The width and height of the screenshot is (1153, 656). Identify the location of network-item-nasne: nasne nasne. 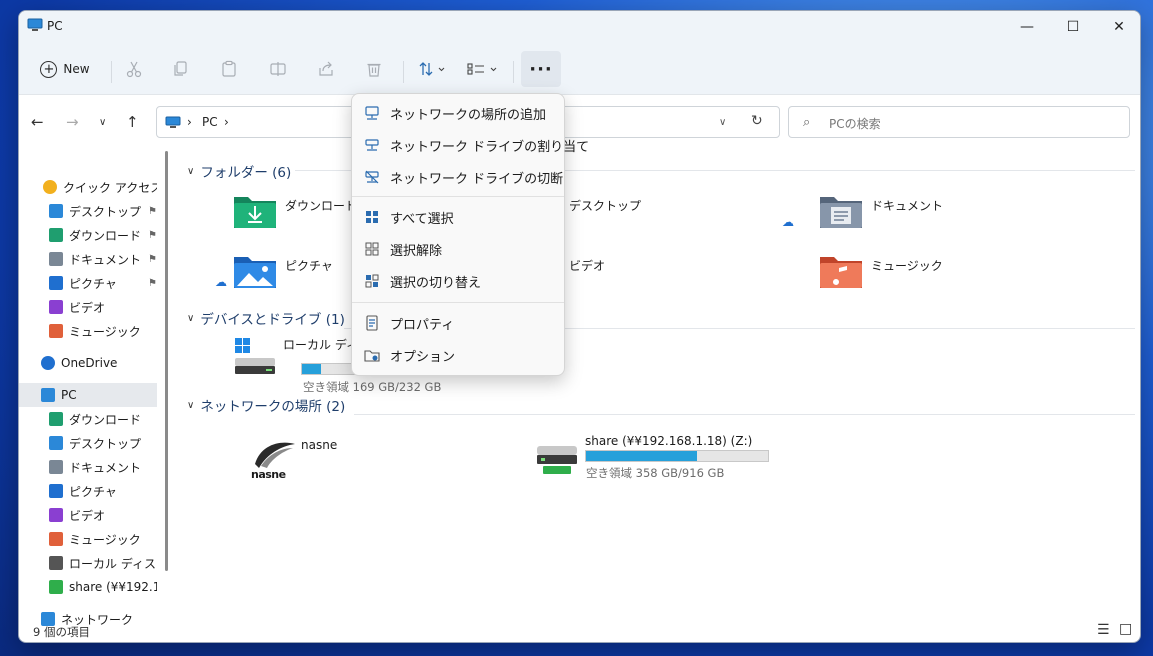
(294, 460).